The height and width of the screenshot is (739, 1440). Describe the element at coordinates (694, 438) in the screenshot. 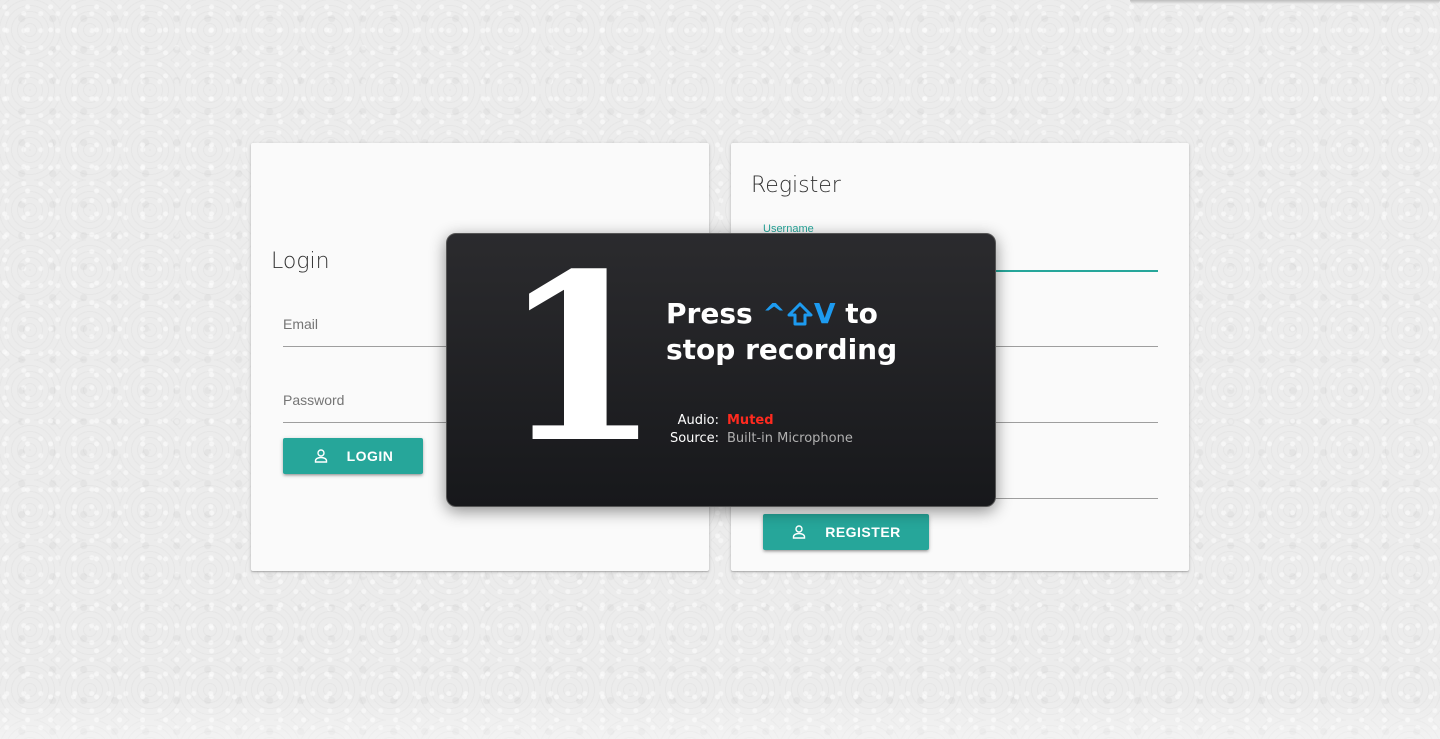

I see `source-label: Source:` at that location.